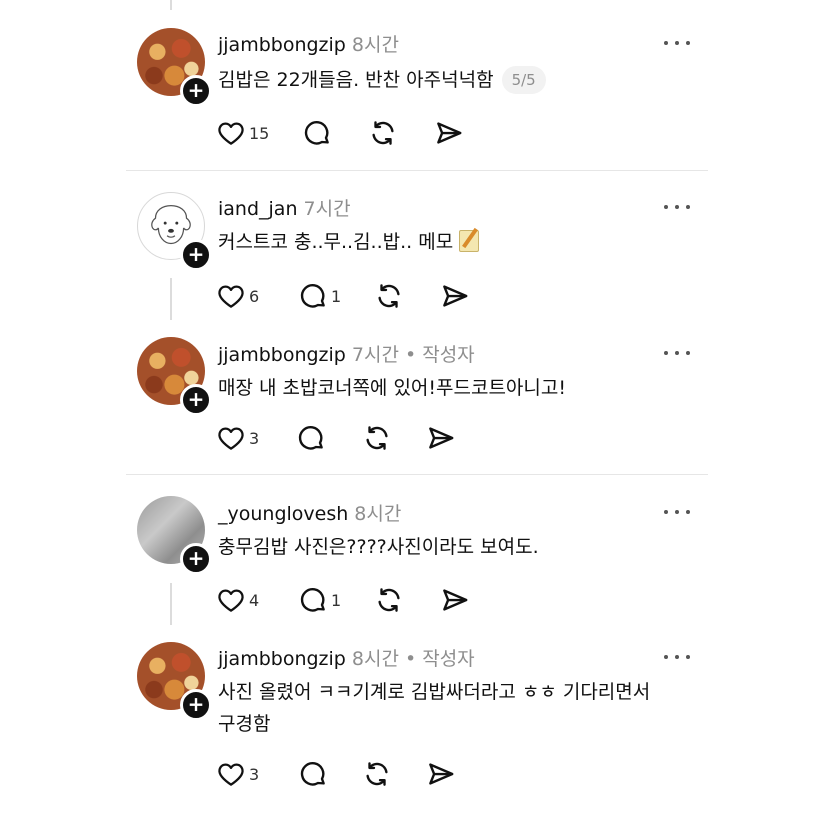 Image resolution: width=819 pixels, height=834 pixels. Describe the element at coordinates (356, 80) in the screenshot. I see `post-text: 김밥은 22개들음. 반찬 아주넉넉함` at that location.